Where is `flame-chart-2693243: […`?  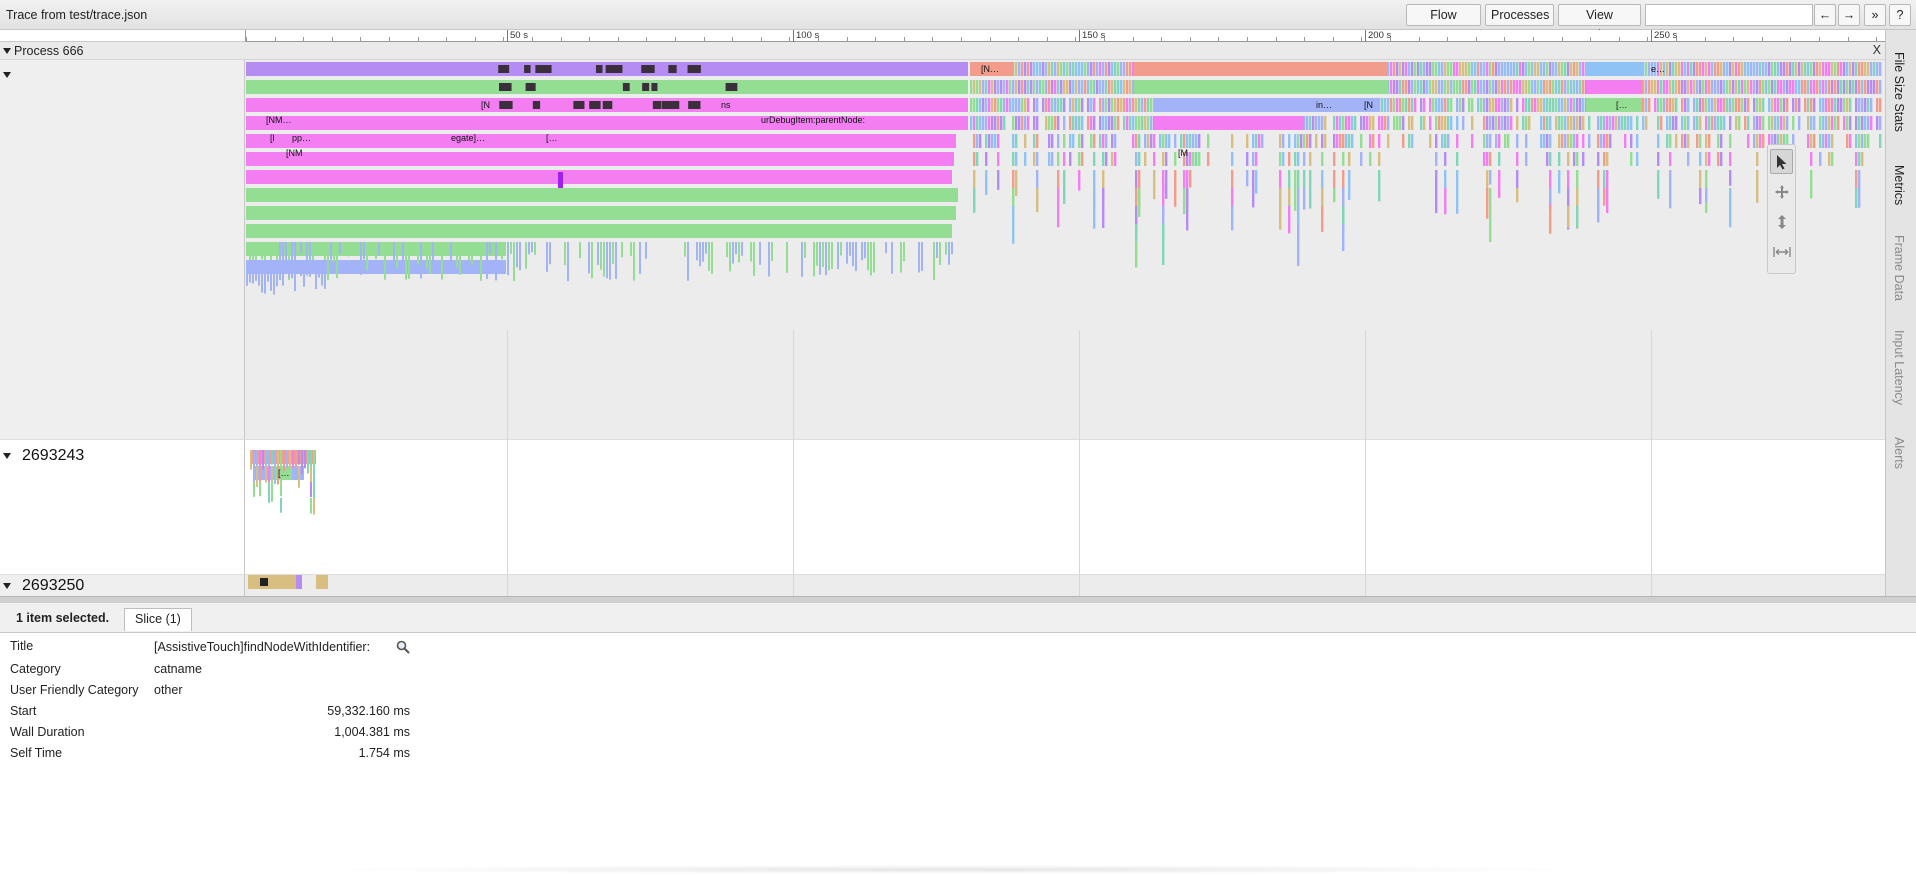
flame-chart-2693243: [… is located at coordinates (1065, 509).